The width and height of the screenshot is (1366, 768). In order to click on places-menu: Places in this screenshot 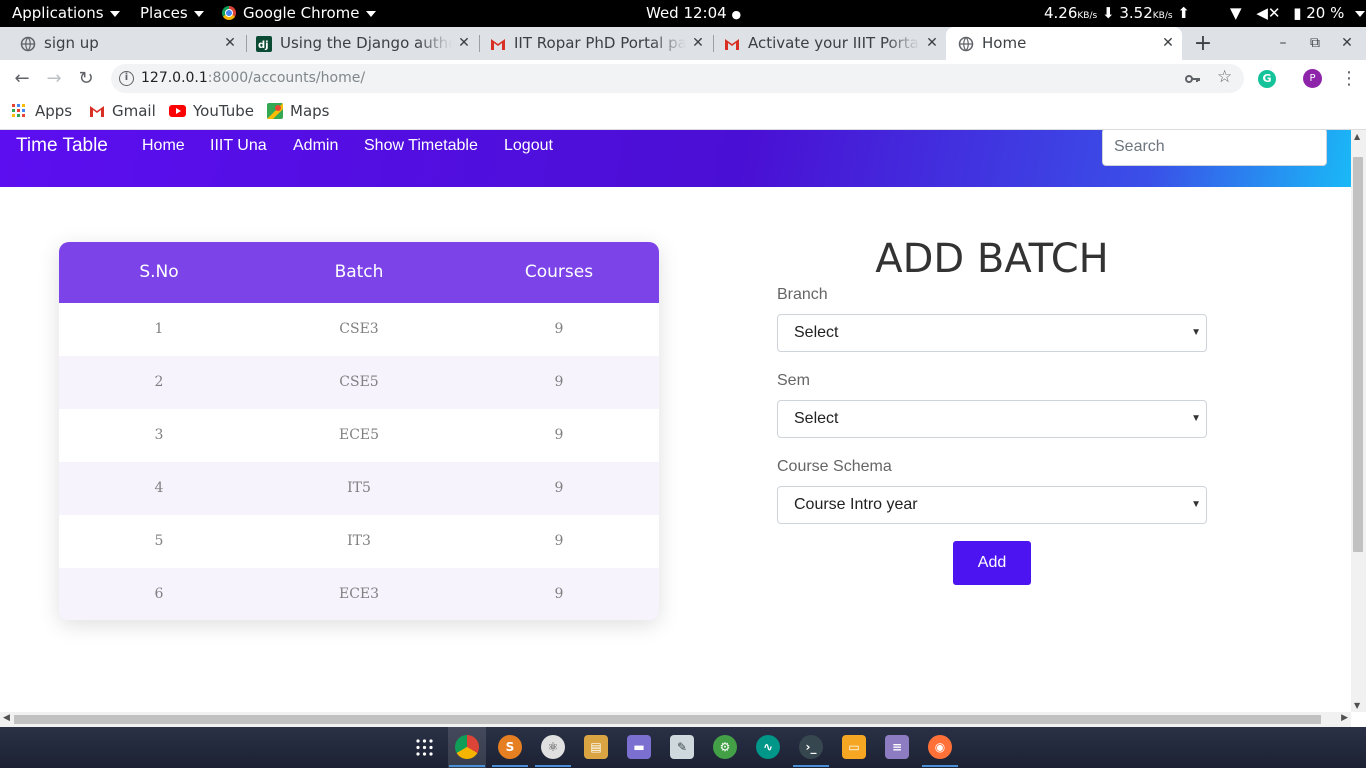, I will do `click(172, 13)`.